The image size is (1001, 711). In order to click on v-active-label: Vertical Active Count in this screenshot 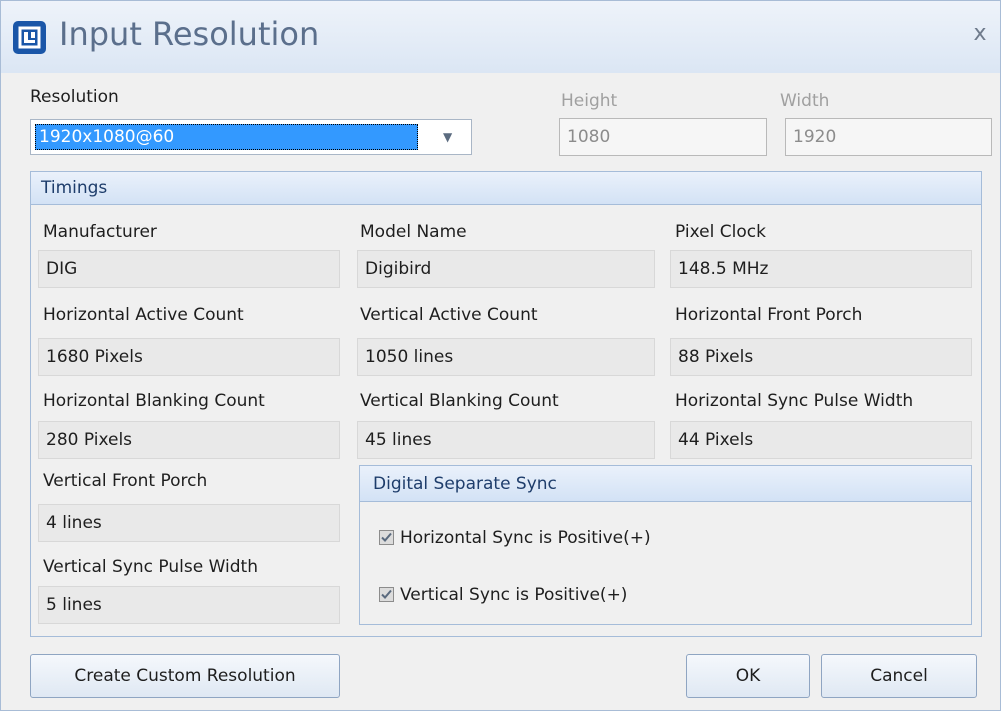, I will do `click(449, 315)`.